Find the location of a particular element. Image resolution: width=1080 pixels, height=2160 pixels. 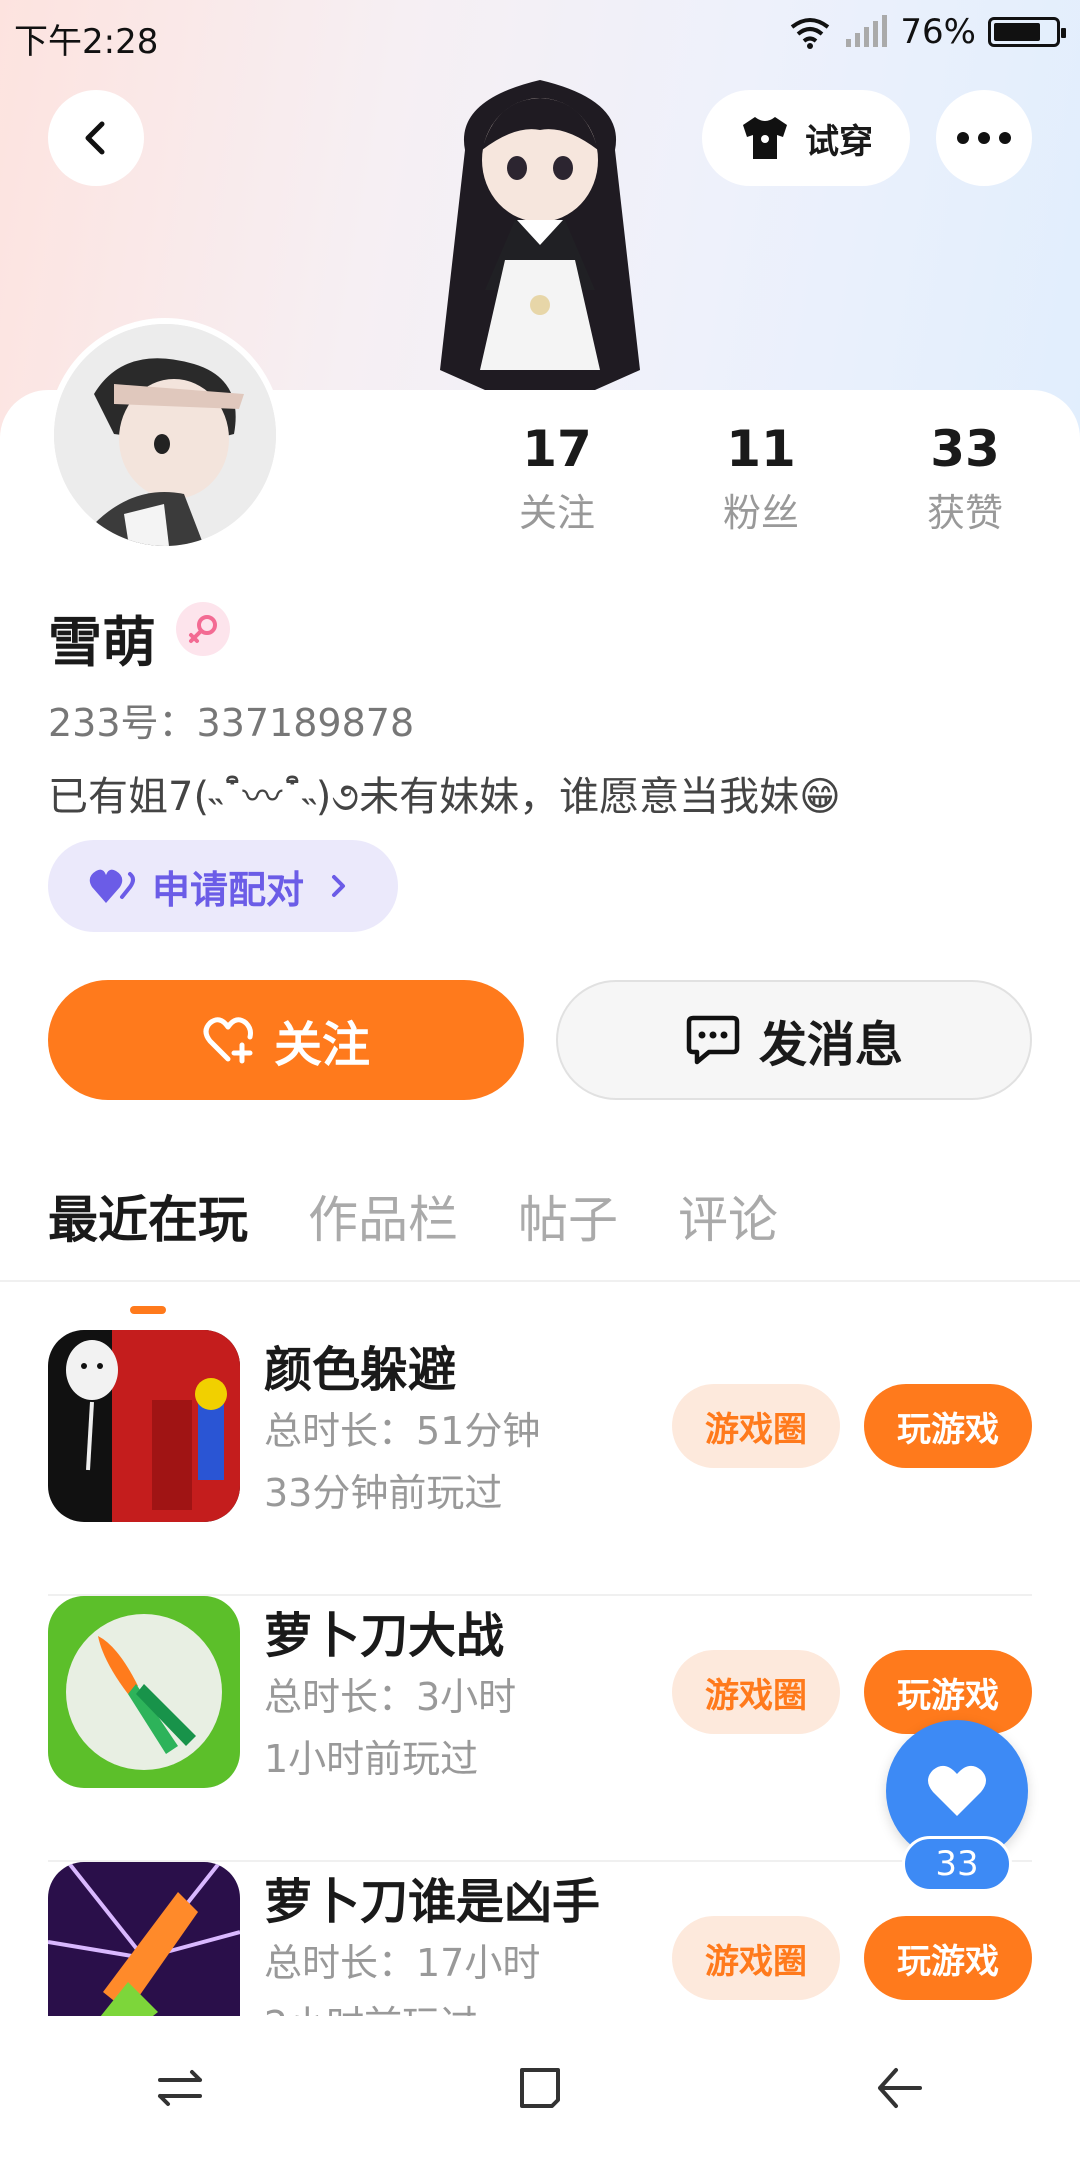

profile-name: 雪萌 is located at coordinates (102, 642).